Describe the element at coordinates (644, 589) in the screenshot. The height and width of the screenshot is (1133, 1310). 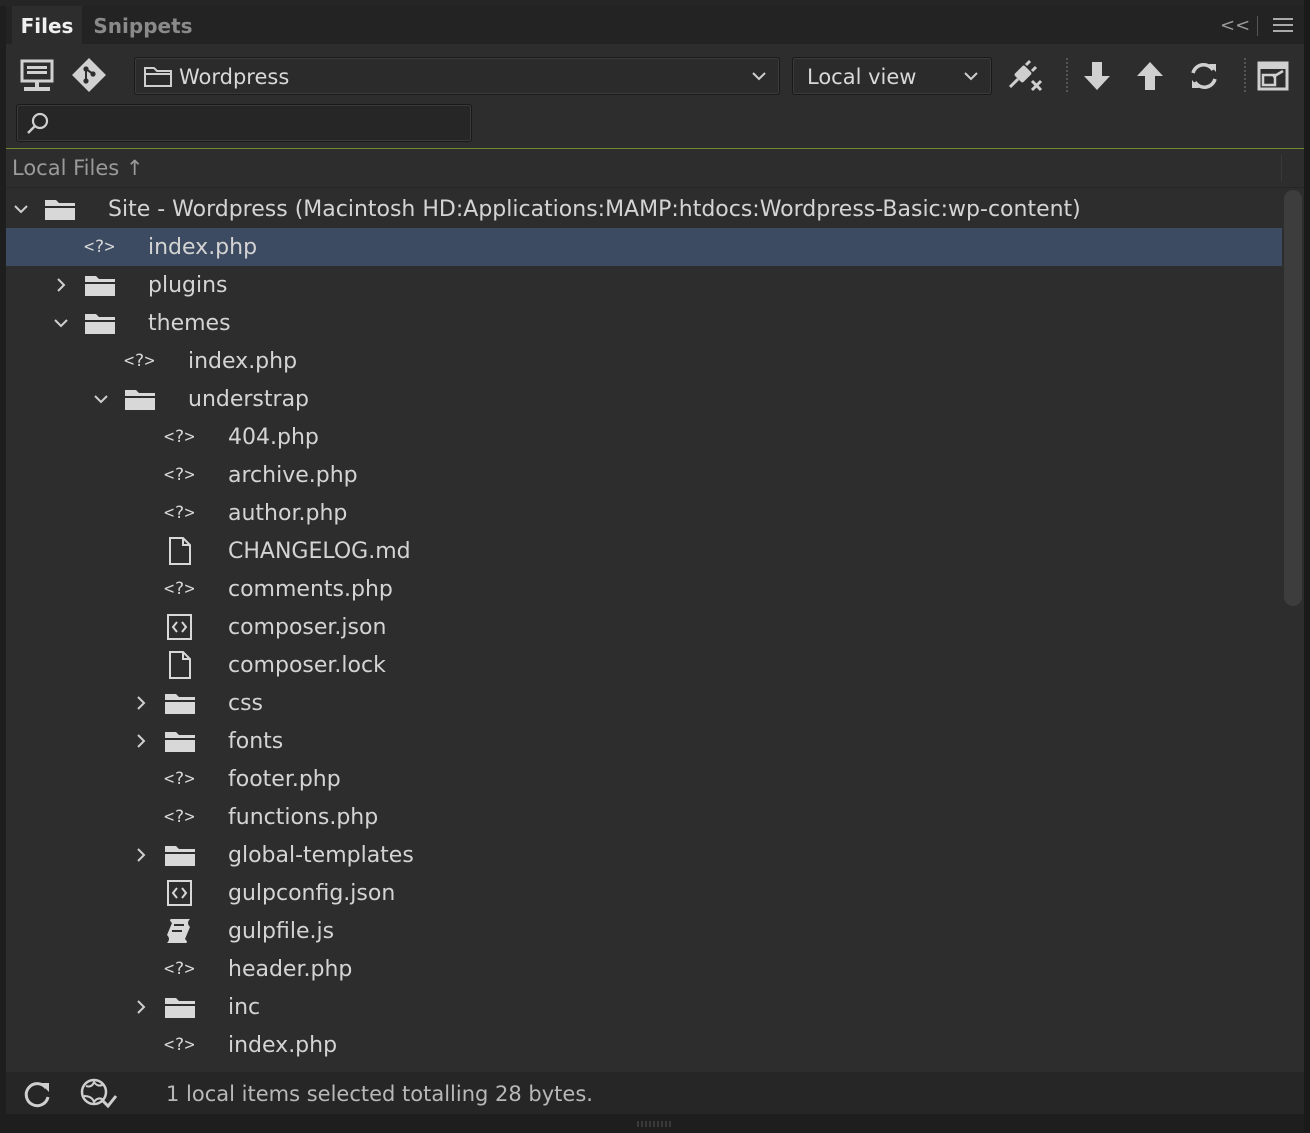
I see `tree-row: <?> comments.php` at that location.